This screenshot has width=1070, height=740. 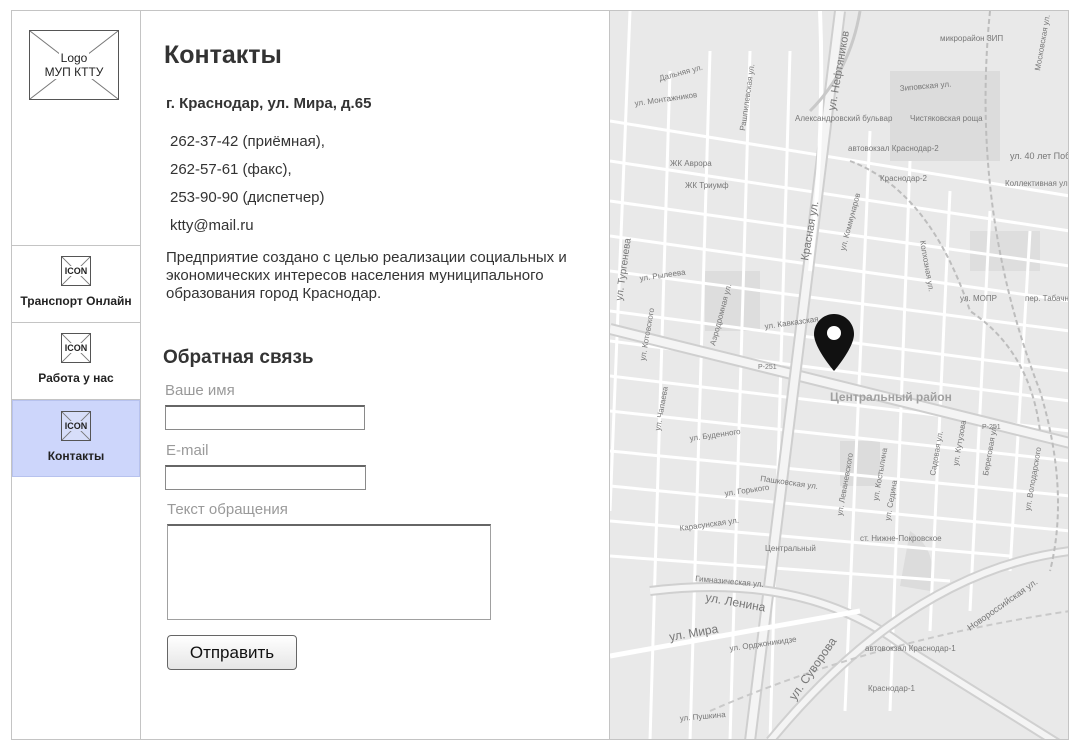 I want to click on page-title: Контакты, so click(x=223, y=55).